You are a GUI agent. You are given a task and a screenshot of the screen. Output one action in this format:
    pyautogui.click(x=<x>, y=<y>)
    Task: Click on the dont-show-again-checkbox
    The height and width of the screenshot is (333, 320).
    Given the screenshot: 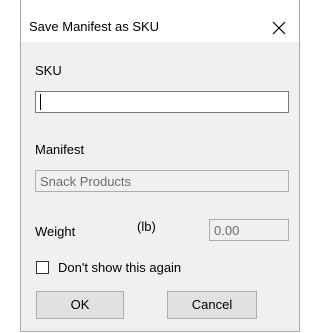 What is the action you would take?
    pyautogui.click(x=42, y=267)
    